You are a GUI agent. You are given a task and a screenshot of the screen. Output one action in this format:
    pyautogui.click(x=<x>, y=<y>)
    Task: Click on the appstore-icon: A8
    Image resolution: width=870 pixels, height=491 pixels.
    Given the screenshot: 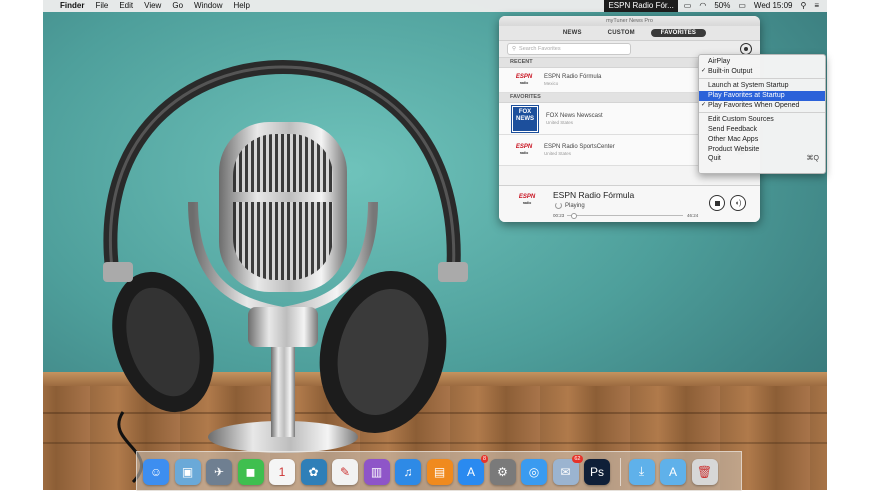 What is the action you would take?
    pyautogui.click(x=473, y=469)
    